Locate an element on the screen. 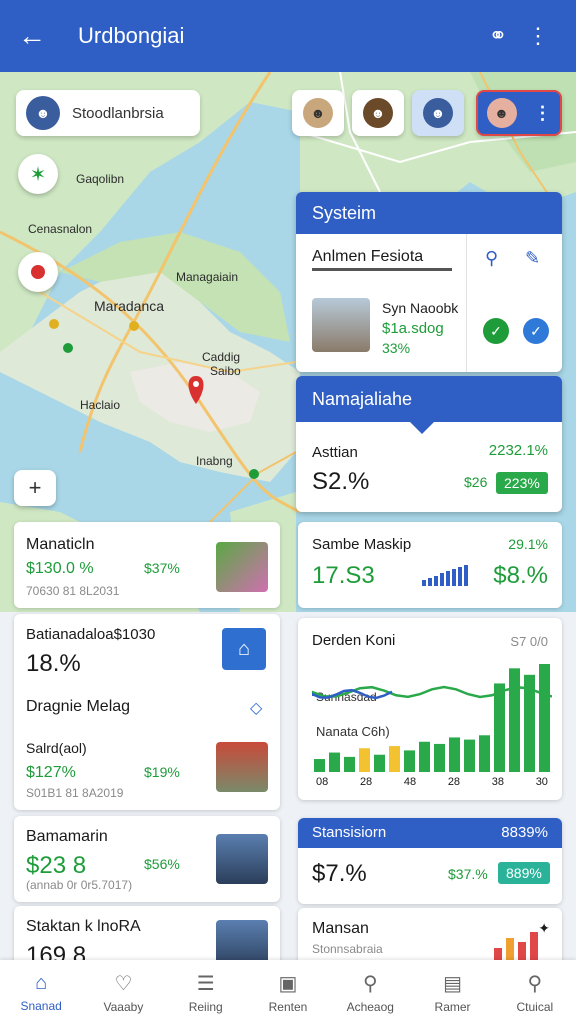 This screenshot has width=576, height=1024. card-caption: 70630 81 8L2031 is located at coordinates (73, 591).